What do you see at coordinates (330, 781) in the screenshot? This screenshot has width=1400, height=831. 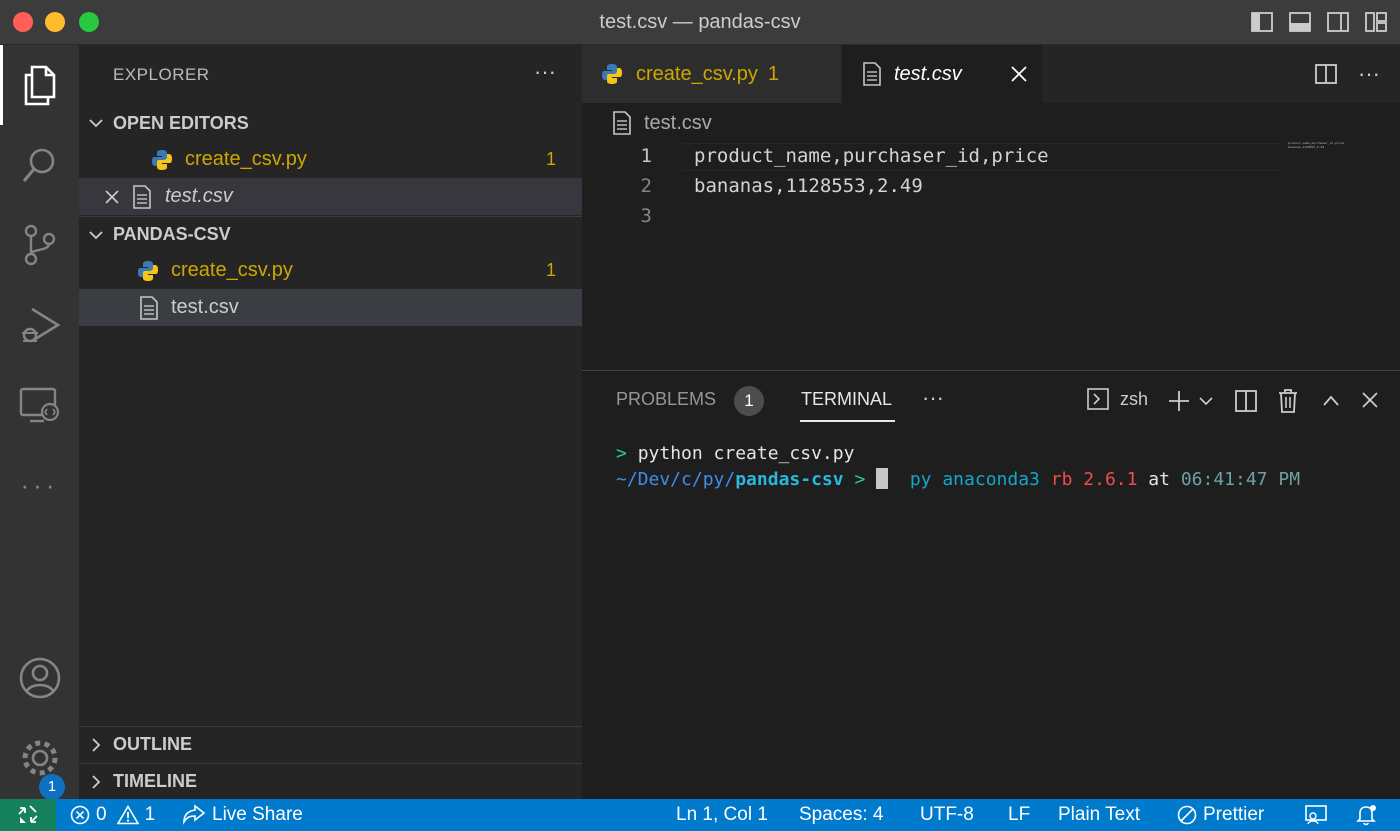 I see `timeline-section-header: TIMELINE` at bounding box center [330, 781].